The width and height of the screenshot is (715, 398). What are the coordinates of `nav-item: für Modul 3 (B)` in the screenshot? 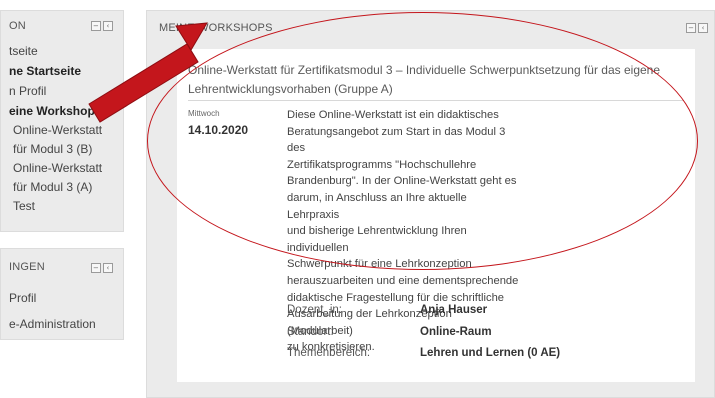 It's located at (62, 149).